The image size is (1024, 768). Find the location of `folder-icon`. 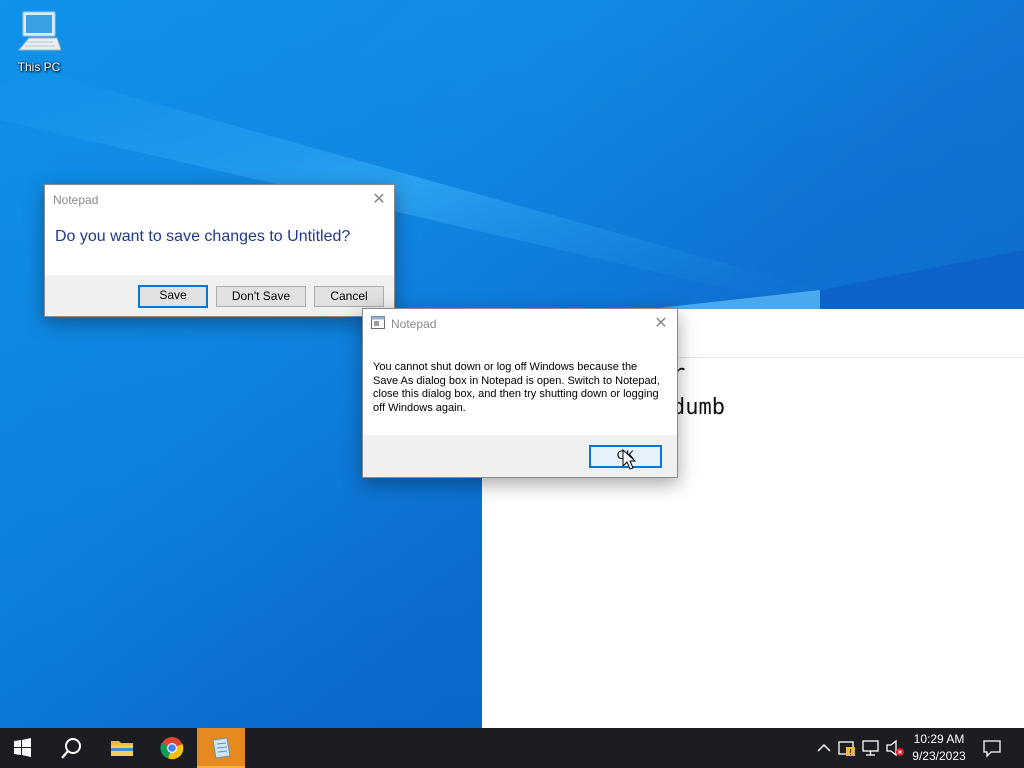

folder-icon is located at coordinates (122, 748).